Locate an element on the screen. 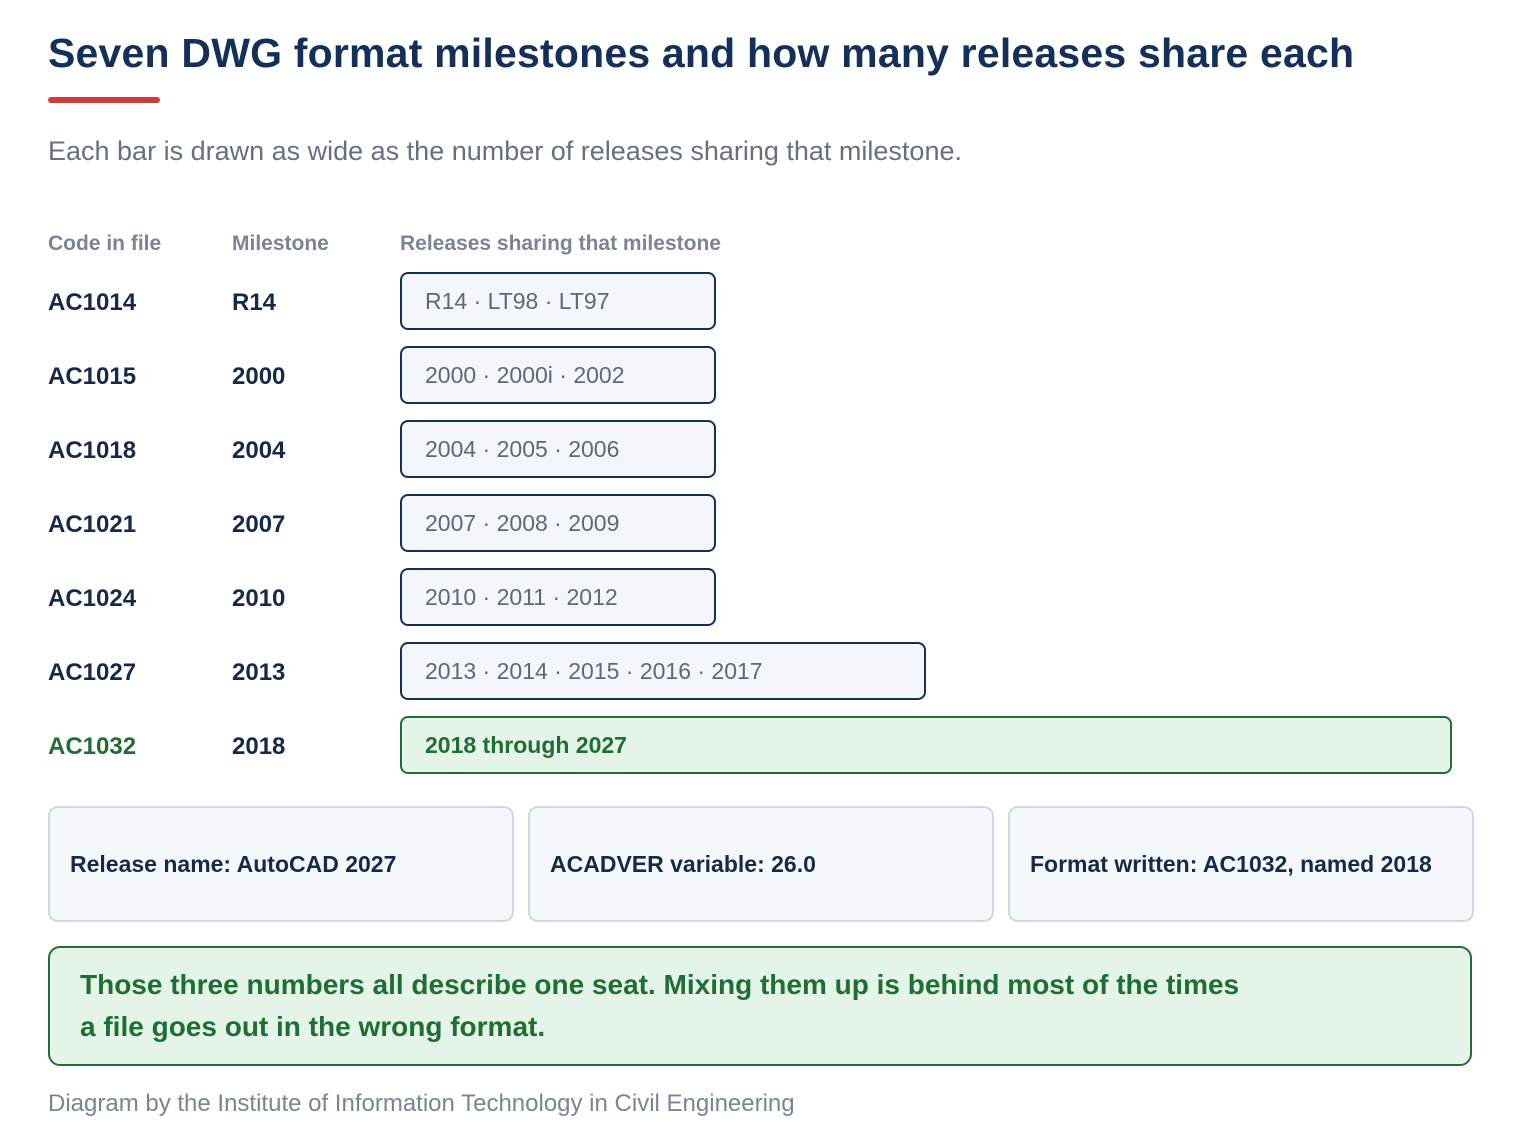  code-label: AC1027 is located at coordinates (92, 672).